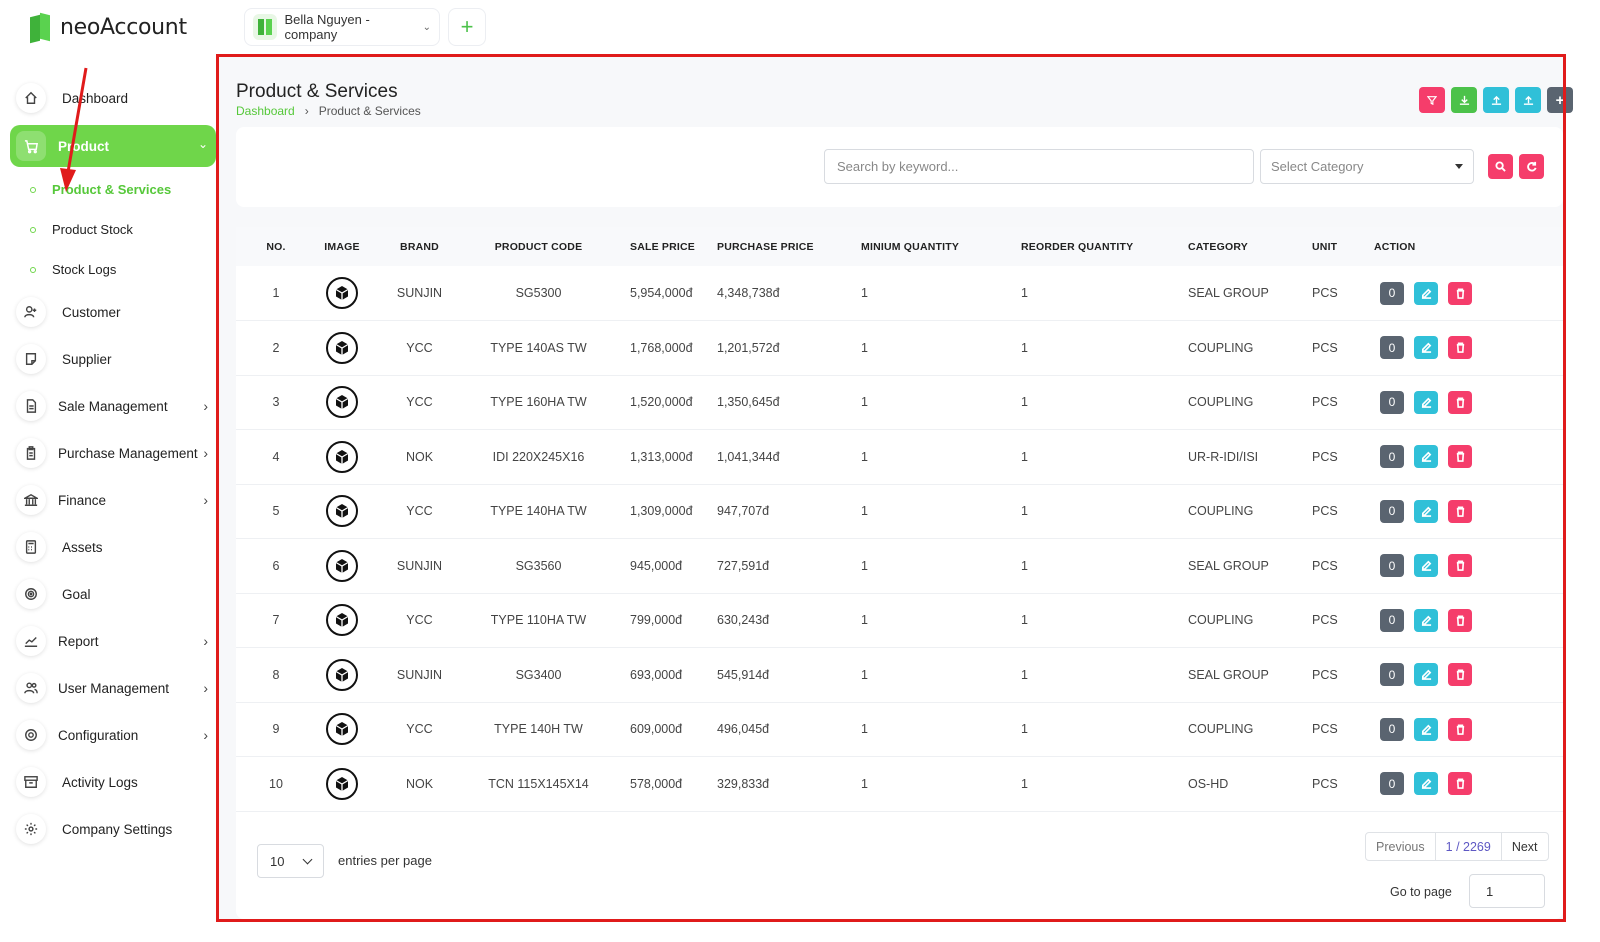  What do you see at coordinates (116, 359) in the screenshot?
I see `sidebar-item-supplier: Supplier` at bounding box center [116, 359].